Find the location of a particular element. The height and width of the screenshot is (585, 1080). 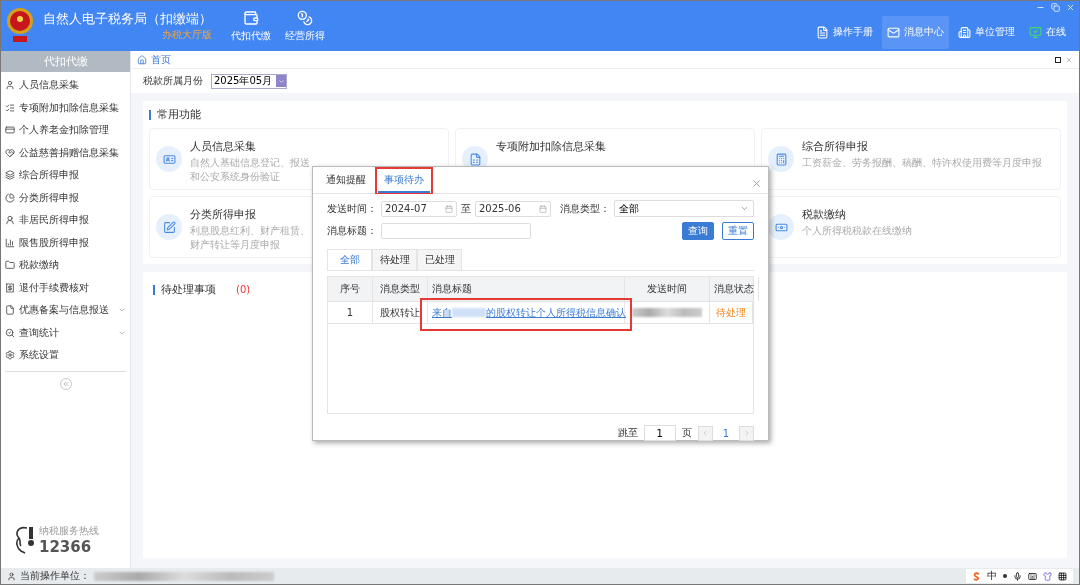

app-title: 自然人电子税务局（扣缴端） is located at coordinates (127, 19).